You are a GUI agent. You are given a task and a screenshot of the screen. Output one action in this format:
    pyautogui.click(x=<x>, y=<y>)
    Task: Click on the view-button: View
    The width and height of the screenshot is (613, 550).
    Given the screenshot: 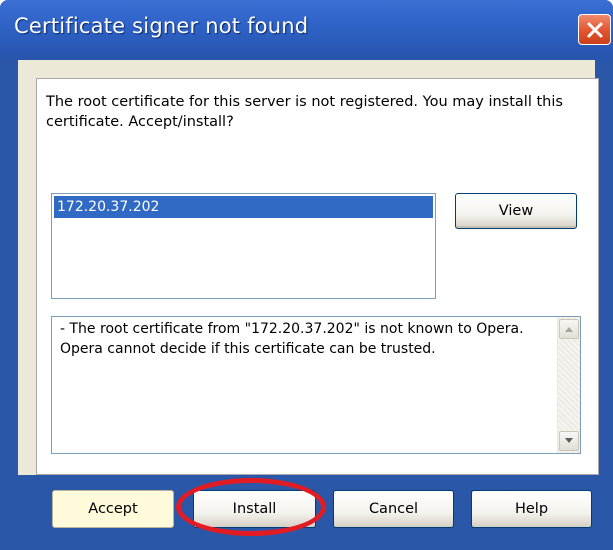 What is the action you would take?
    pyautogui.click(x=516, y=211)
    